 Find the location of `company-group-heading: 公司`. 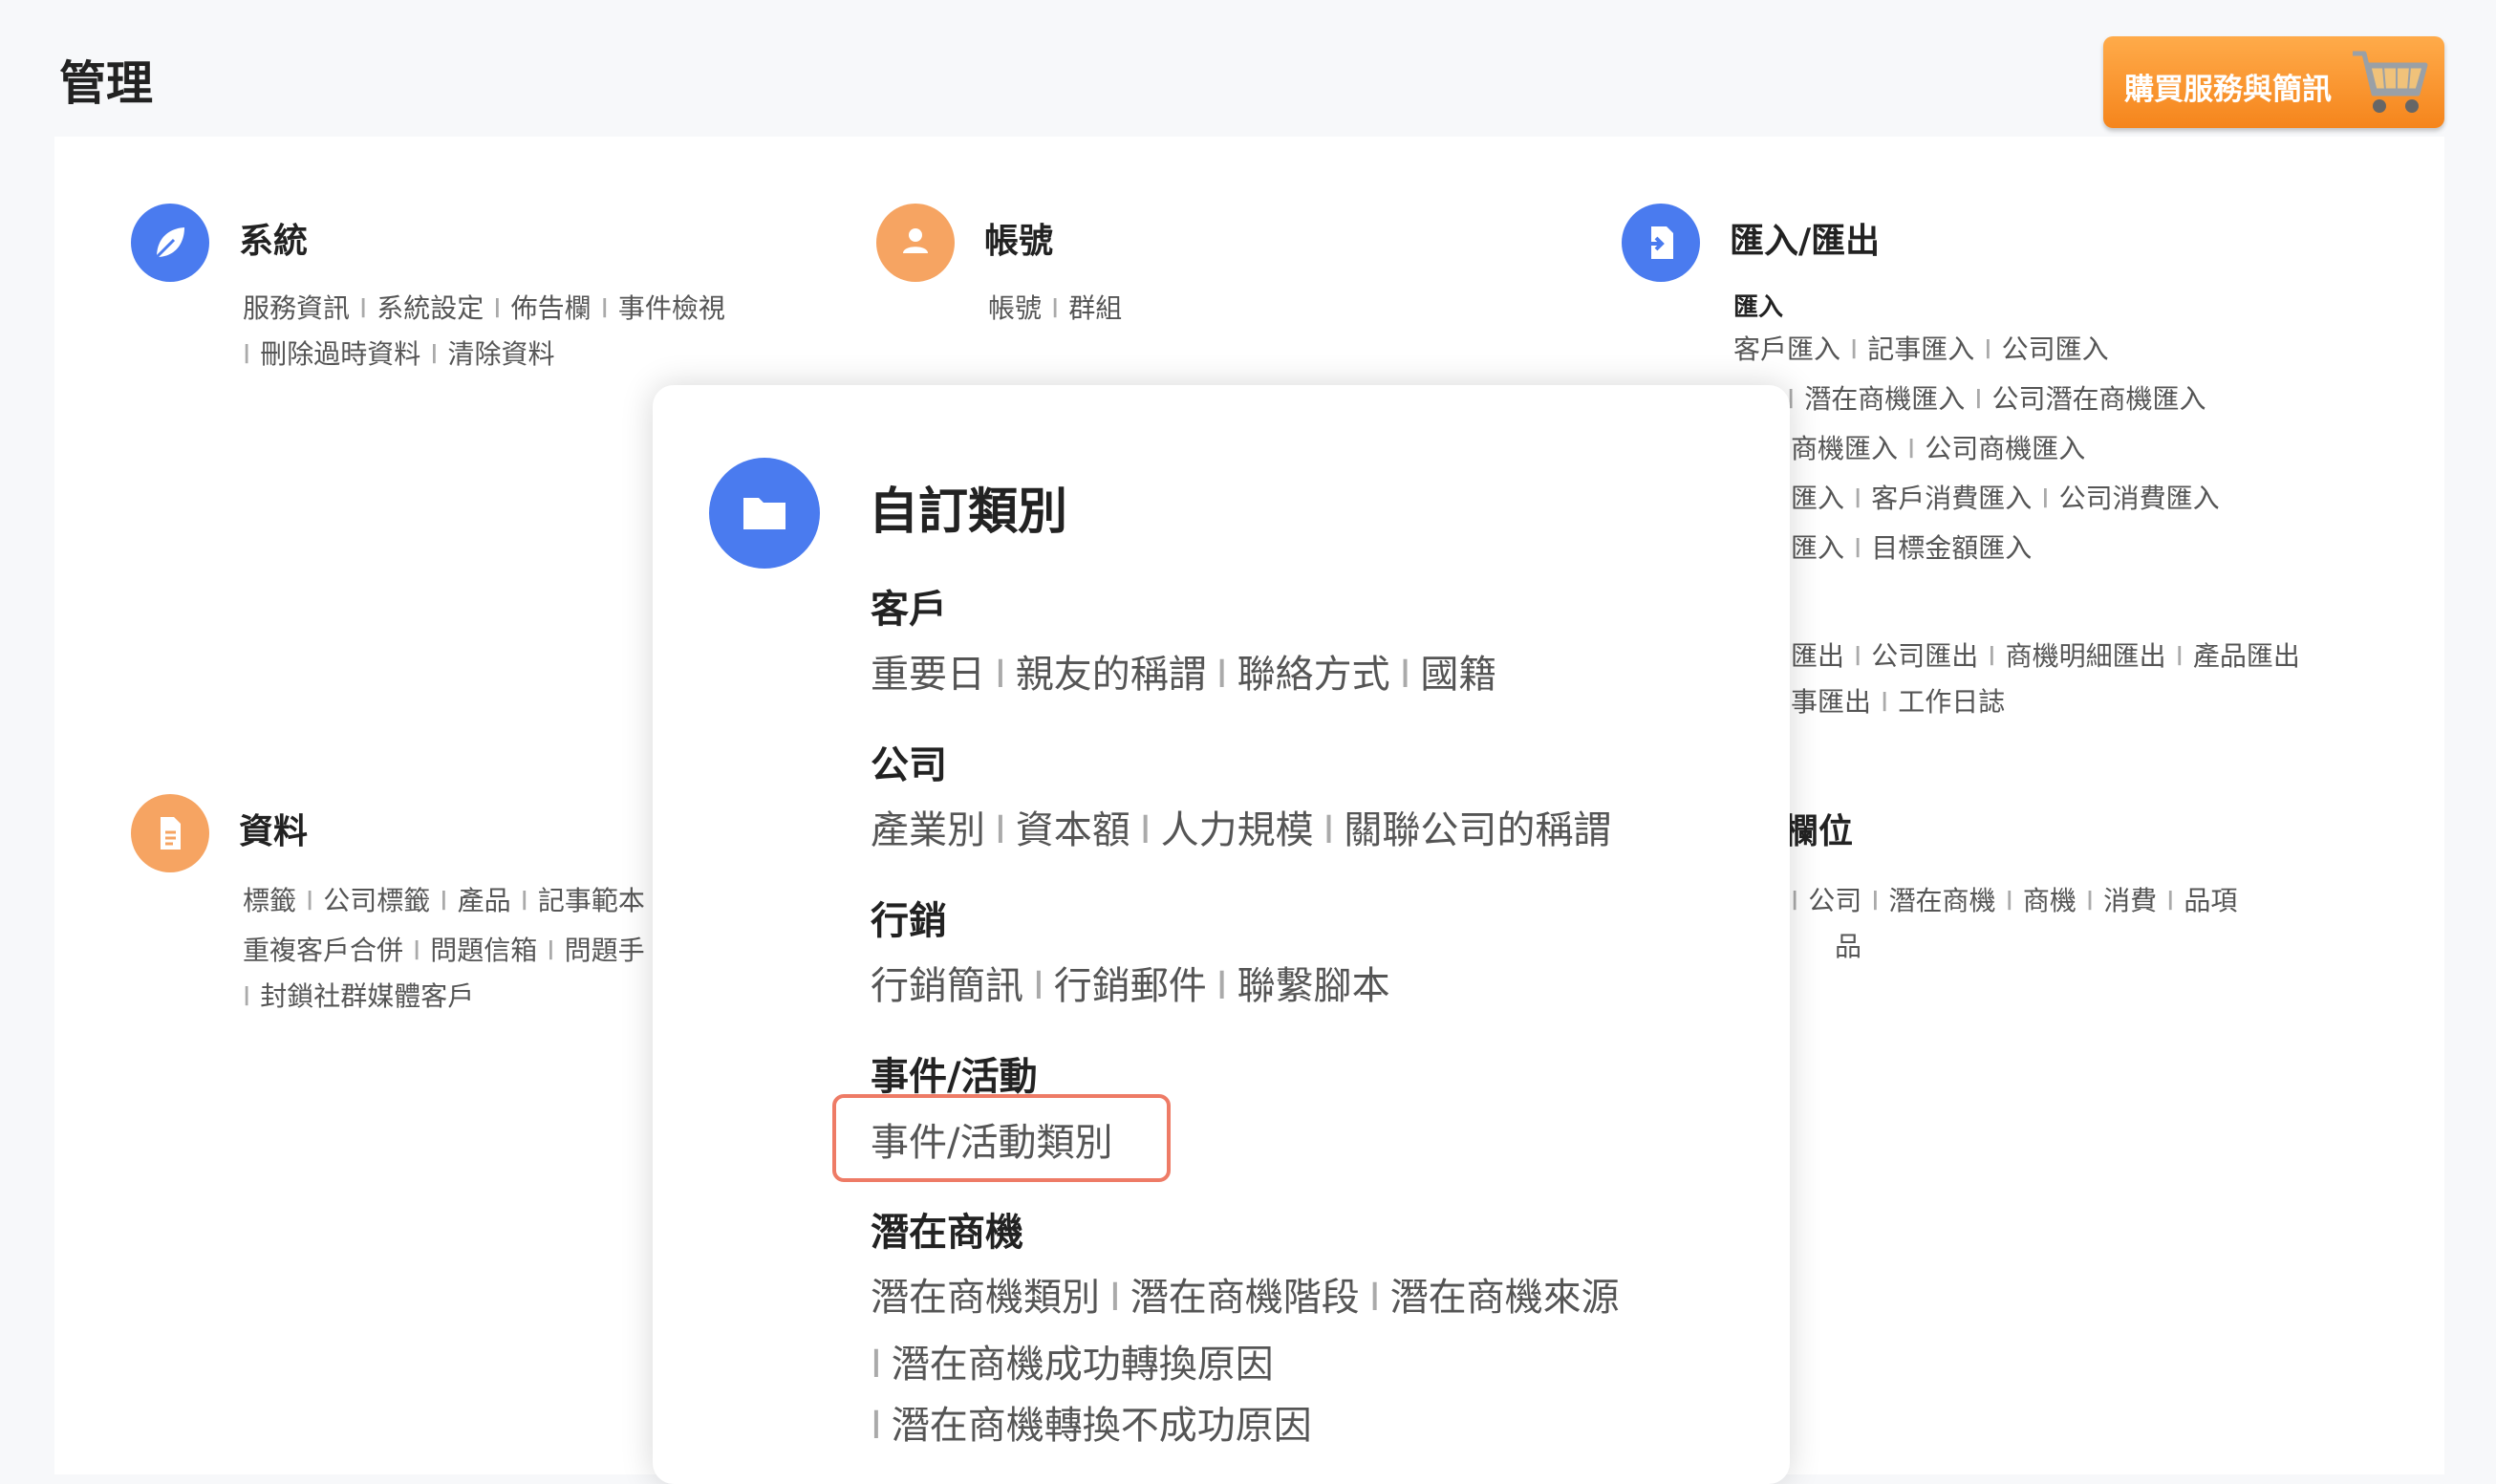

company-group-heading: 公司 is located at coordinates (909, 765).